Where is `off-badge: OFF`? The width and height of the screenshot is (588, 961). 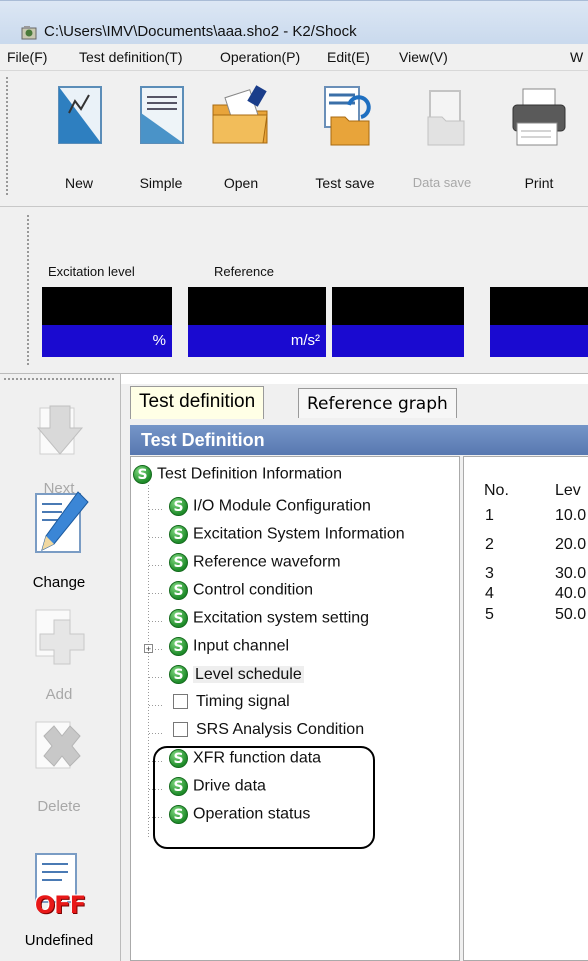
off-badge: OFF is located at coordinates (60, 905).